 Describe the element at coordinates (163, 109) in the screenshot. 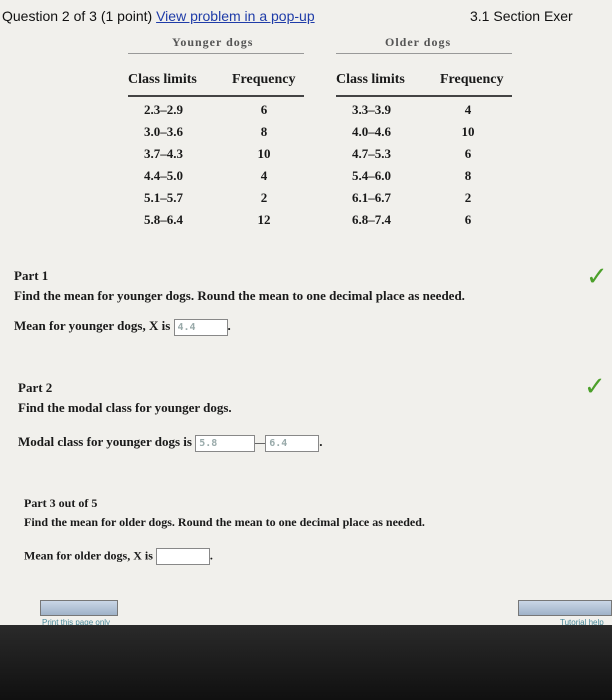

I see `younger-class-cell: 2.3–2.9` at that location.